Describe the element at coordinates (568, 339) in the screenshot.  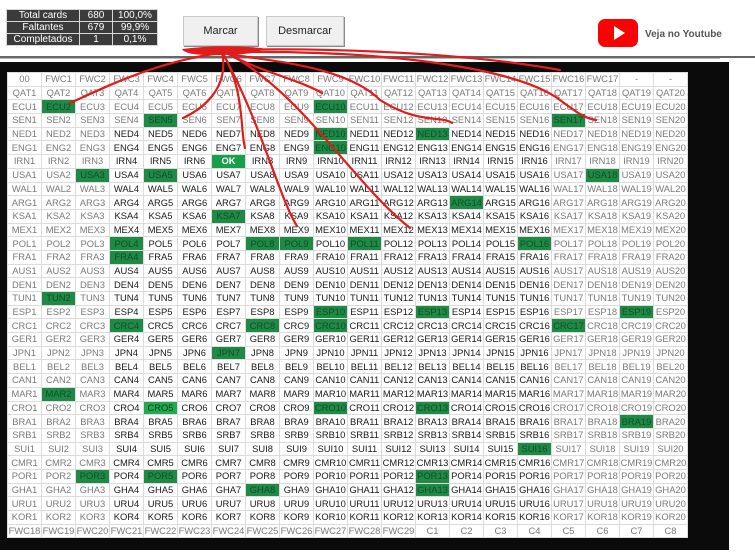
I see `card-cell: GER17` at that location.